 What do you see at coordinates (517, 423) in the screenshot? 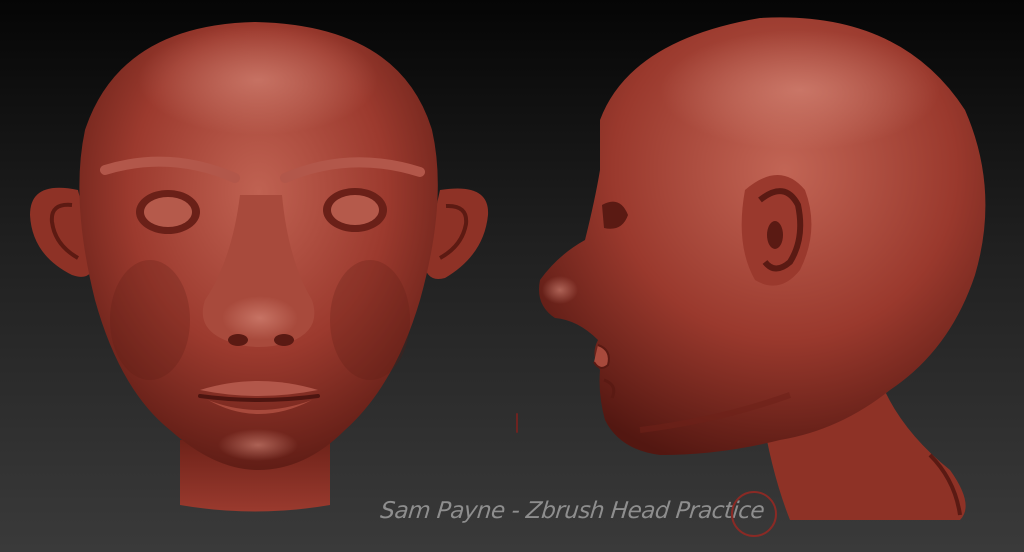
I see `stroke-mark` at bounding box center [517, 423].